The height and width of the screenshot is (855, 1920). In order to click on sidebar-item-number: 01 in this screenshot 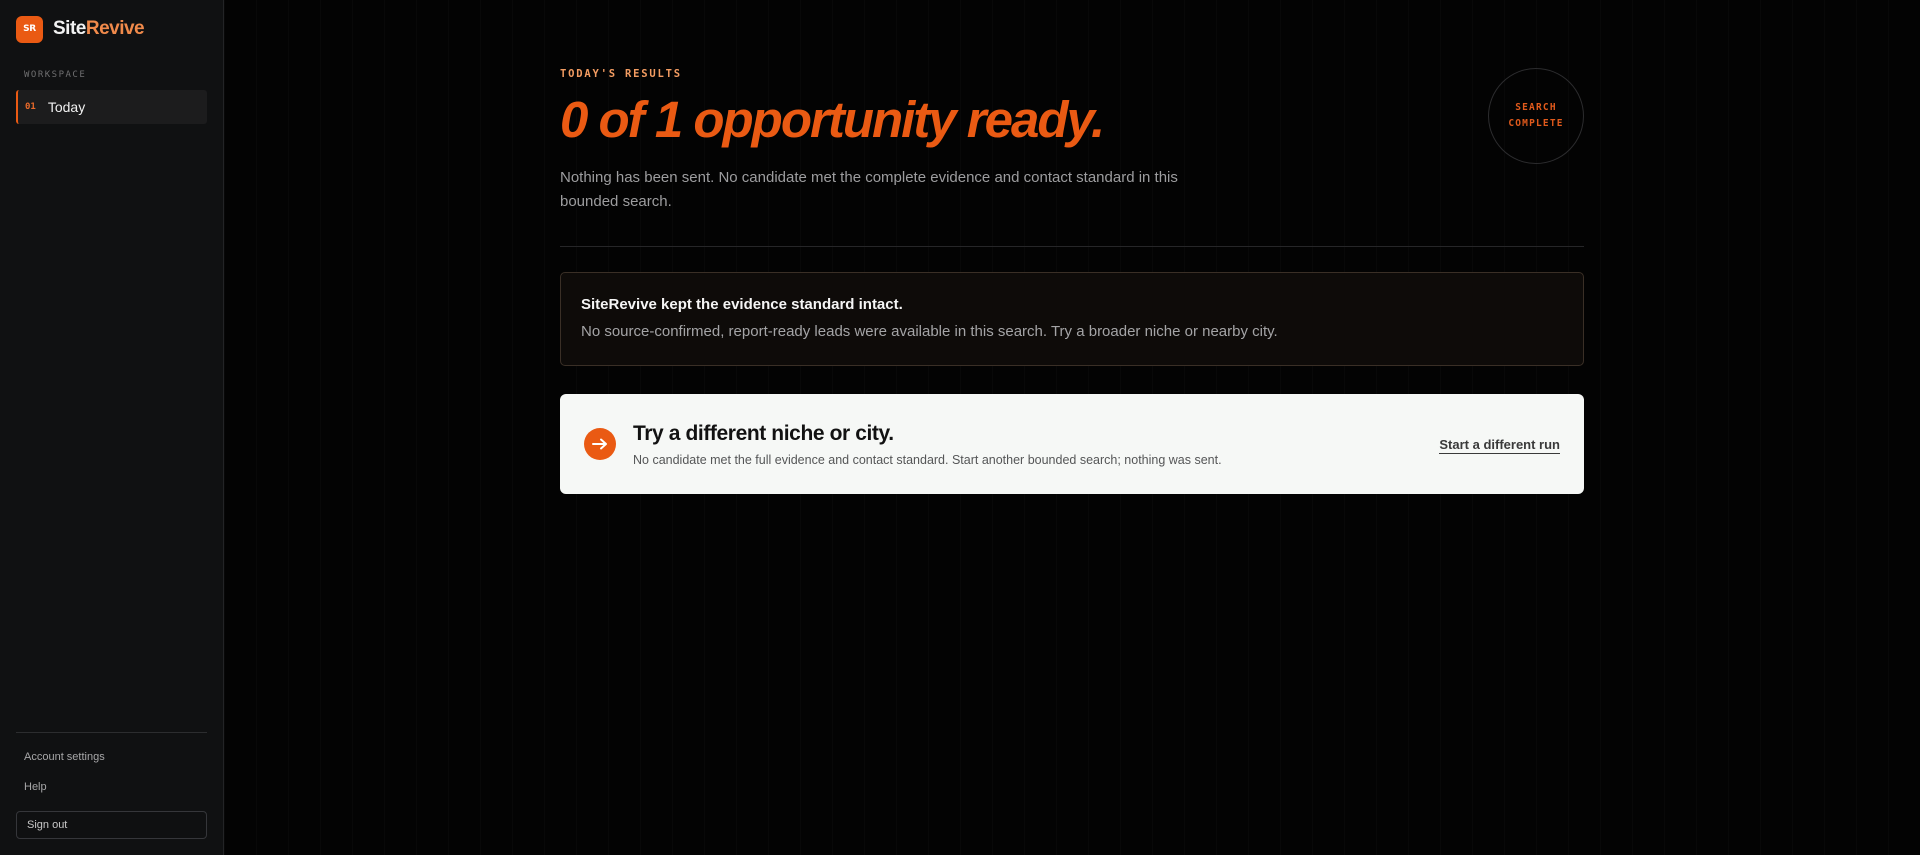, I will do `click(30, 107)`.